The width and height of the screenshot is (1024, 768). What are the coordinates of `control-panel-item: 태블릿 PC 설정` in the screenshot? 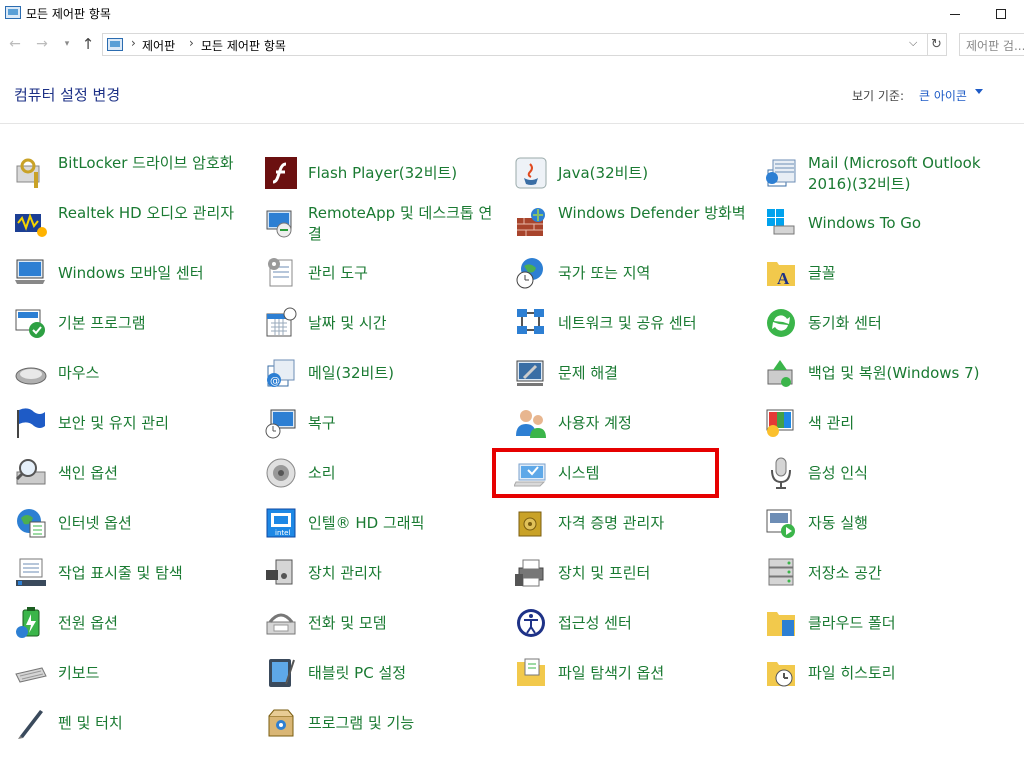 It's located at (384, 673).